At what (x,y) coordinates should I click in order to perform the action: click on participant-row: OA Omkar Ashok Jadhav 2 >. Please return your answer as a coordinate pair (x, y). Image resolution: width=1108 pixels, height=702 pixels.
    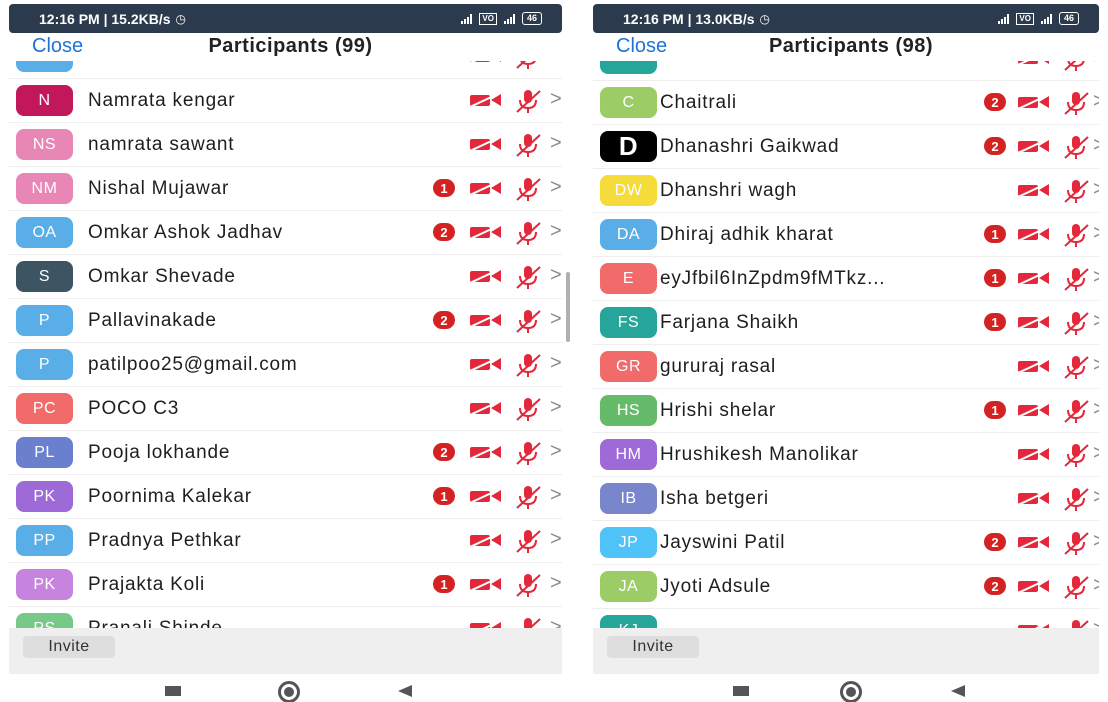
    Looking at the image, I should click on (285, 233).